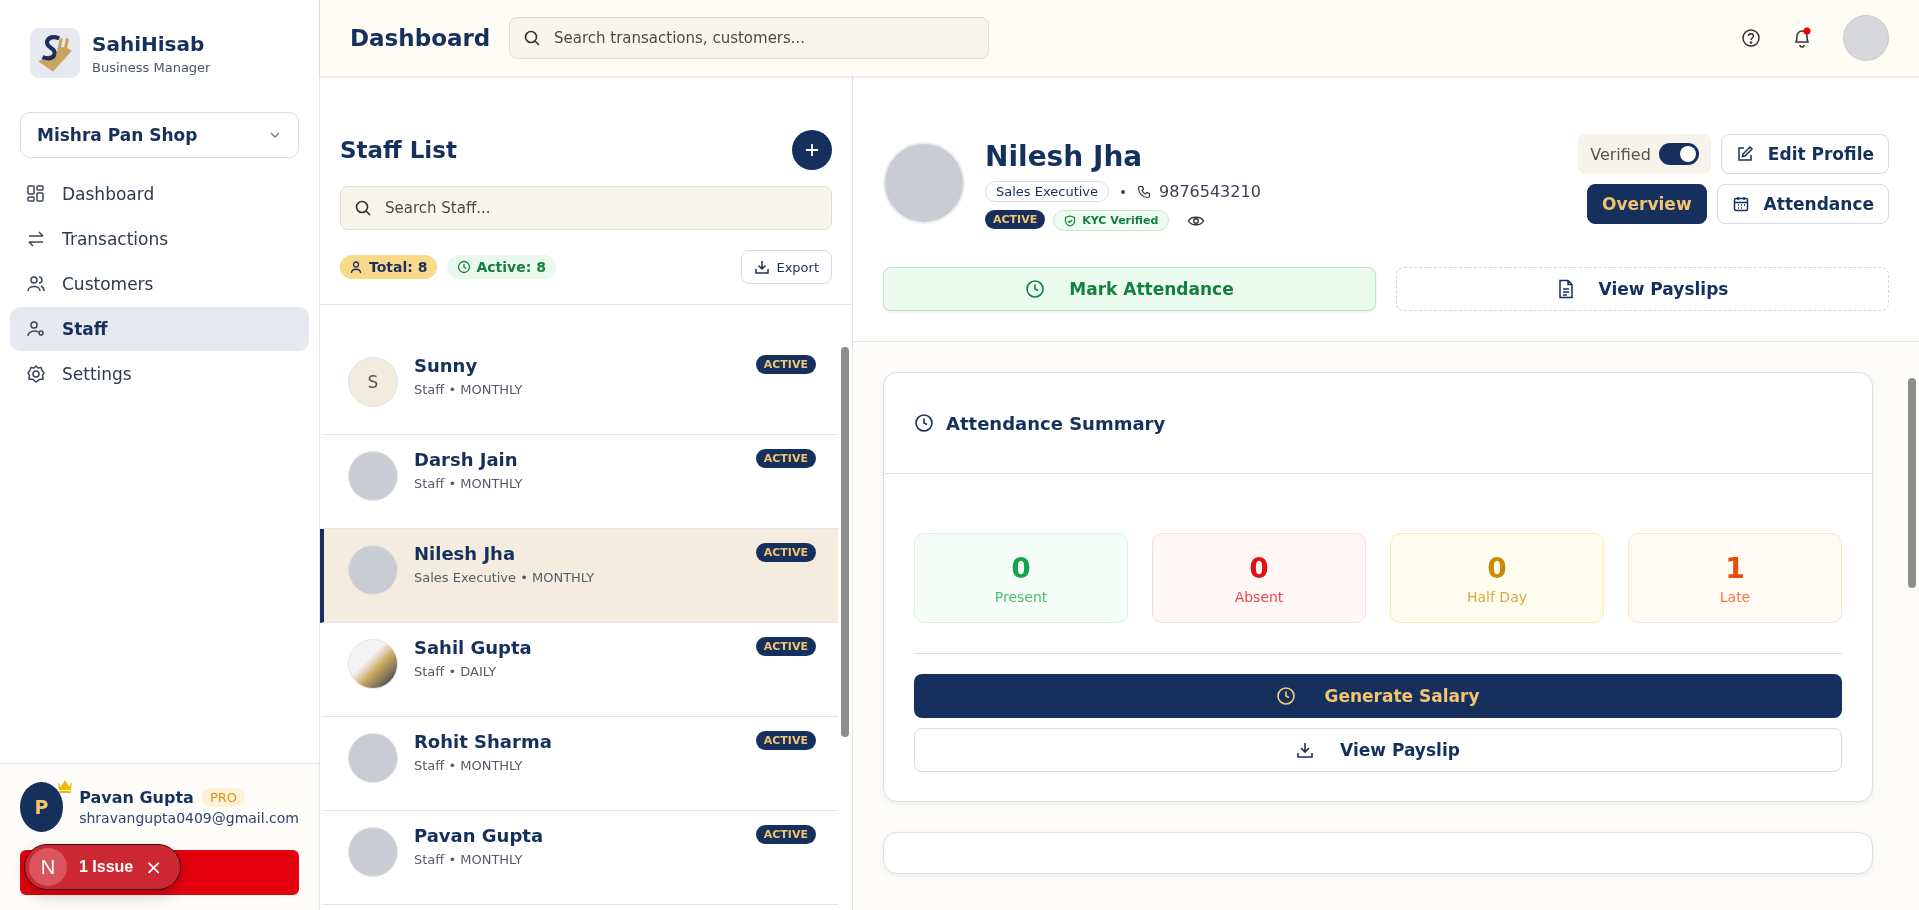 This screenshot has width=1919, height=910. I want to click on staff-row: Nilesh Jha Sales Executive • MONTHLY ACTIVE, so click(579, 576).